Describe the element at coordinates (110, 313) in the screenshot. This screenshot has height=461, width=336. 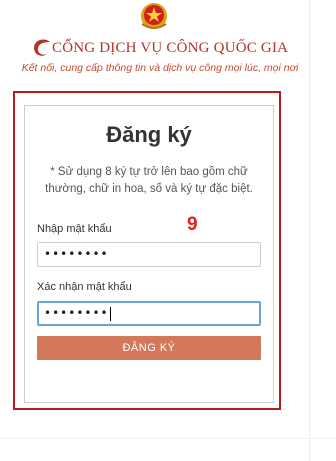
I see `text-caret` at that location.